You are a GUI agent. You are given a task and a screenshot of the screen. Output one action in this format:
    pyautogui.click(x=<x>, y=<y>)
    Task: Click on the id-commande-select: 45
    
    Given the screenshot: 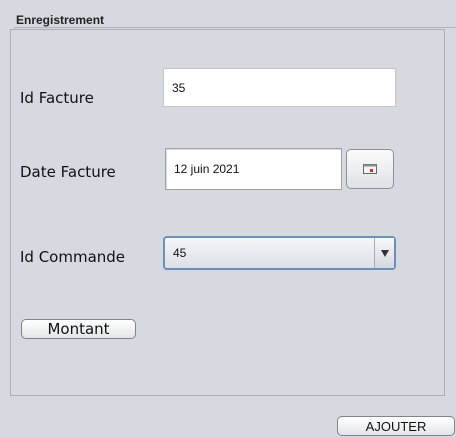 What is the action you would take?
    pyautogui.click(x=279, y=253)
    